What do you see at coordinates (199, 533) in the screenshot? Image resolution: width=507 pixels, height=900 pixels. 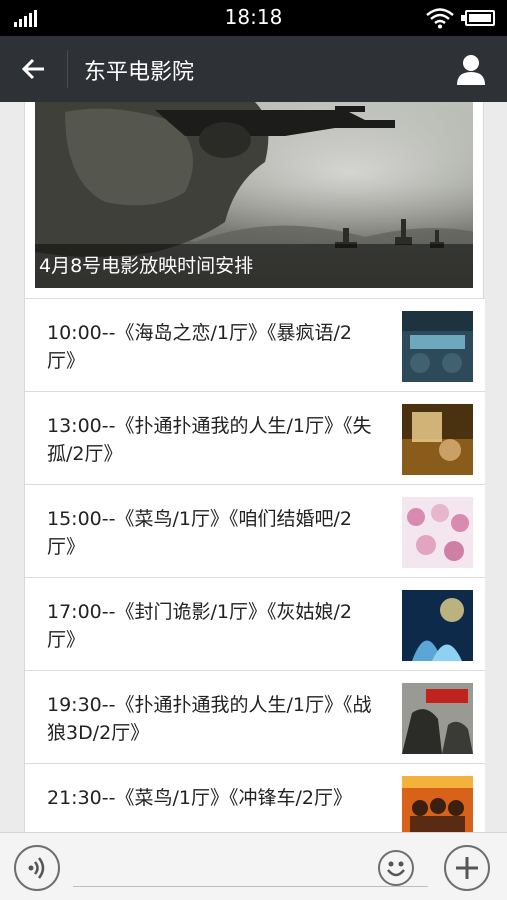 I see `schedule-text: 15:00--《菜鸟/1厅》《咱们结婚吧/2厅》` at bounding box center [199, 533].